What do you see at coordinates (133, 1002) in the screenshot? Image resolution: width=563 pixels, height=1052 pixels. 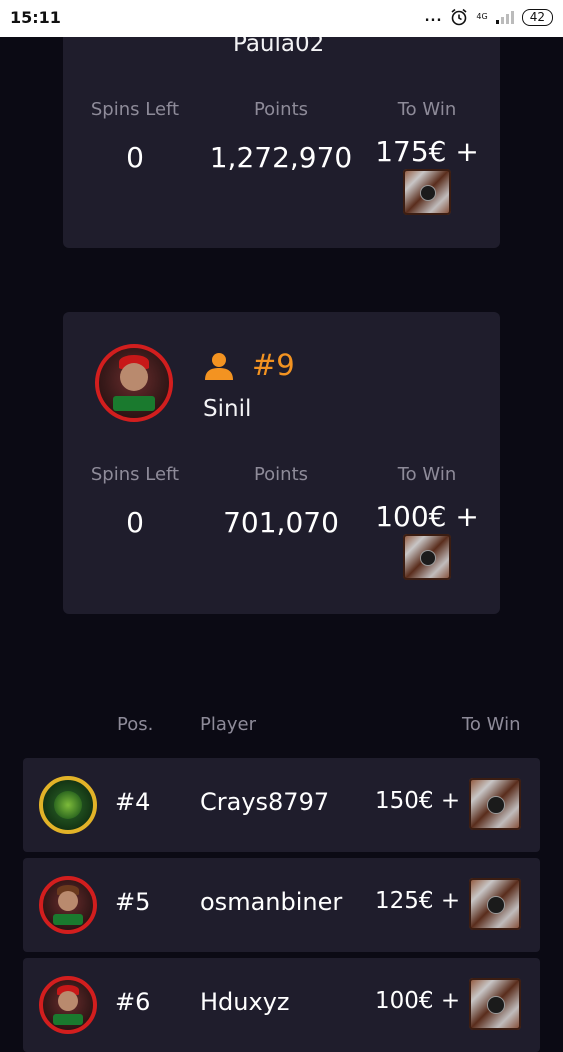 I see `row-position: #6` at bounding box center [133, 1002].